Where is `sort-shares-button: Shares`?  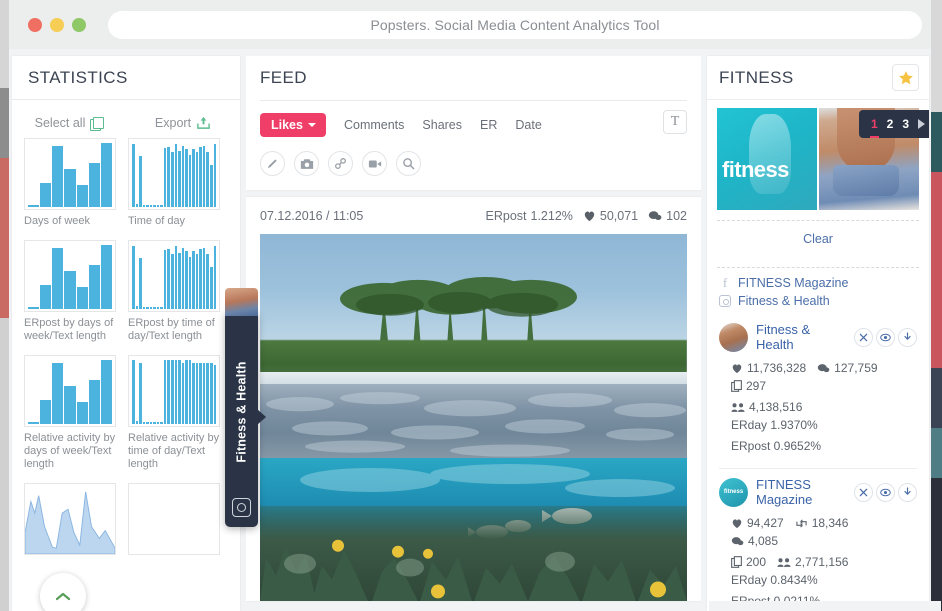 sort-shares-button: Shares is located at coordinates (442, 125).